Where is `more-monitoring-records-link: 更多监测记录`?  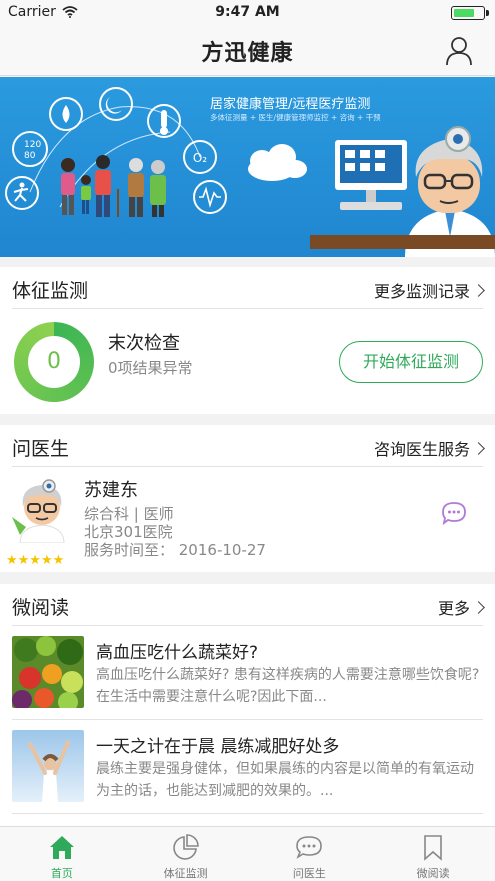 more-monitoring-records-link: 更多监测记录 is located at coordinates (429, 290).